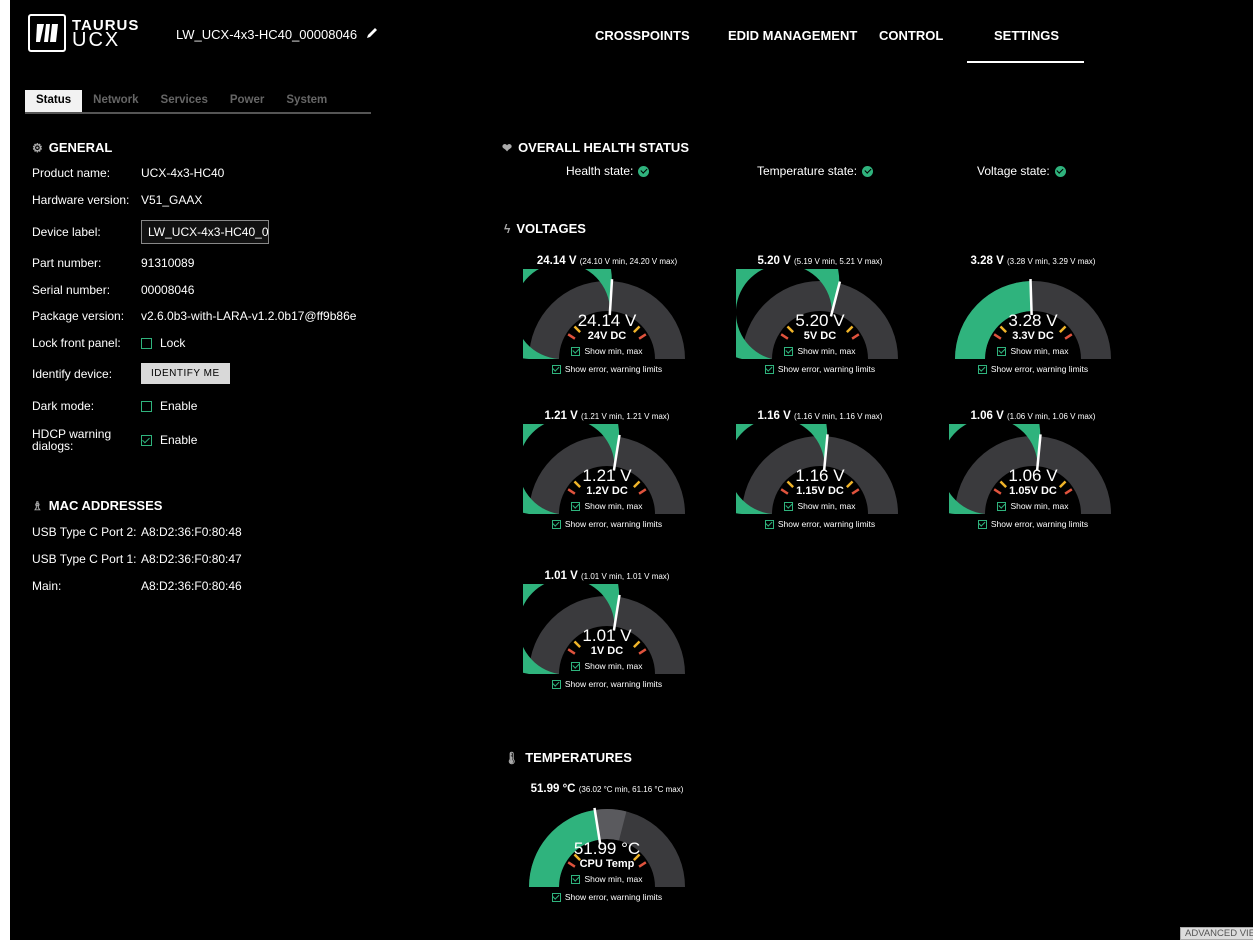  I want to click on general-title-text: GENERAL, so click(80, 147).